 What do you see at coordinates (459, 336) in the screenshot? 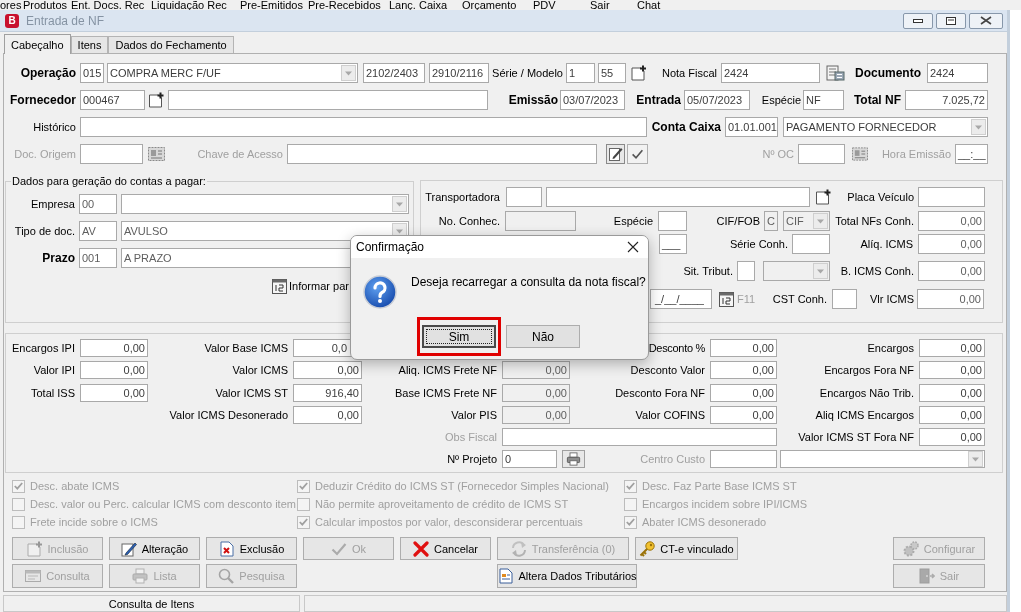
I see `dialog-button: Sim` at bounding box center [459, 336].